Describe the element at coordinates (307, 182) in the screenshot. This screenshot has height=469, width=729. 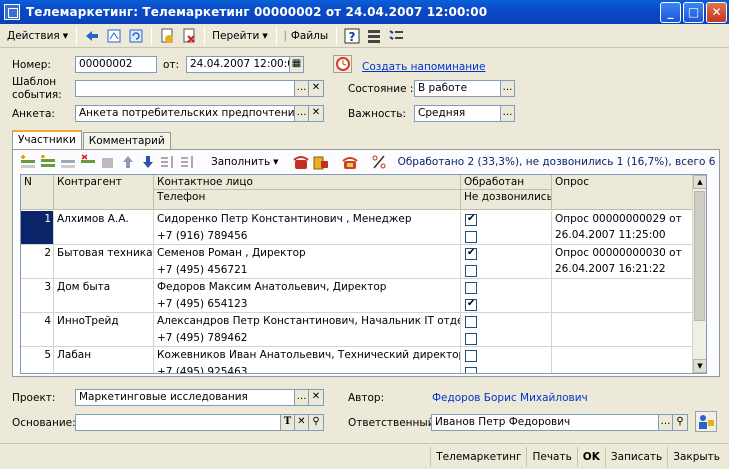
I see `header-contact: Контактное лицо` at that location.